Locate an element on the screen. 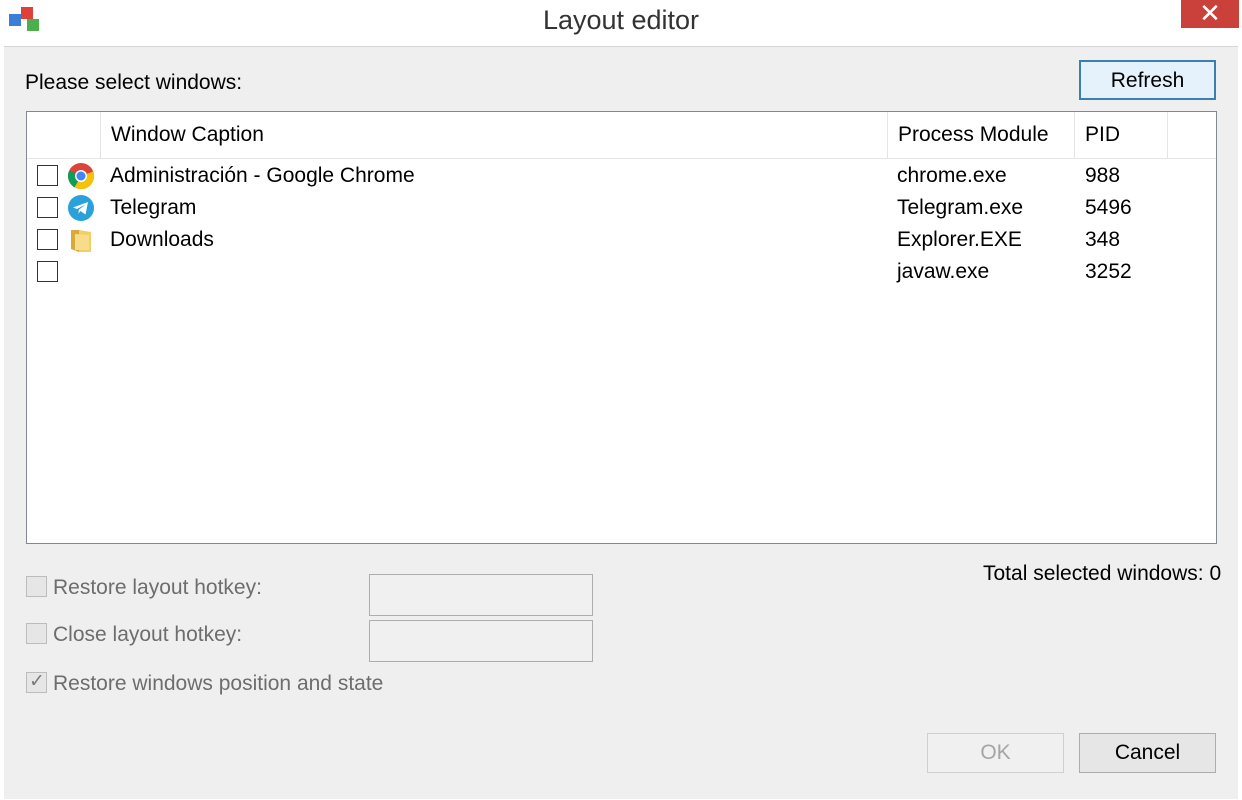 This screenshot has width=1242, height=800. pid: 3252 is located at coordinates (1108, 271).